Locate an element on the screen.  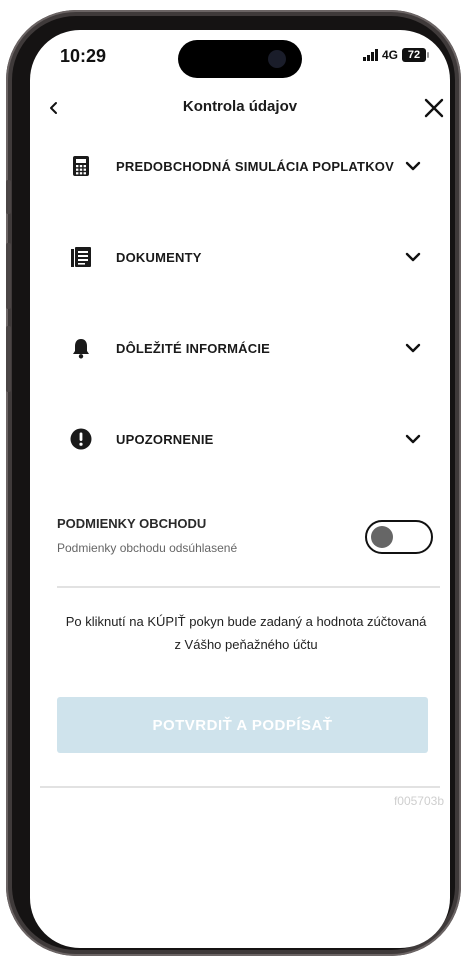
screen-code: f005703b is located at coordinates (418, 801).